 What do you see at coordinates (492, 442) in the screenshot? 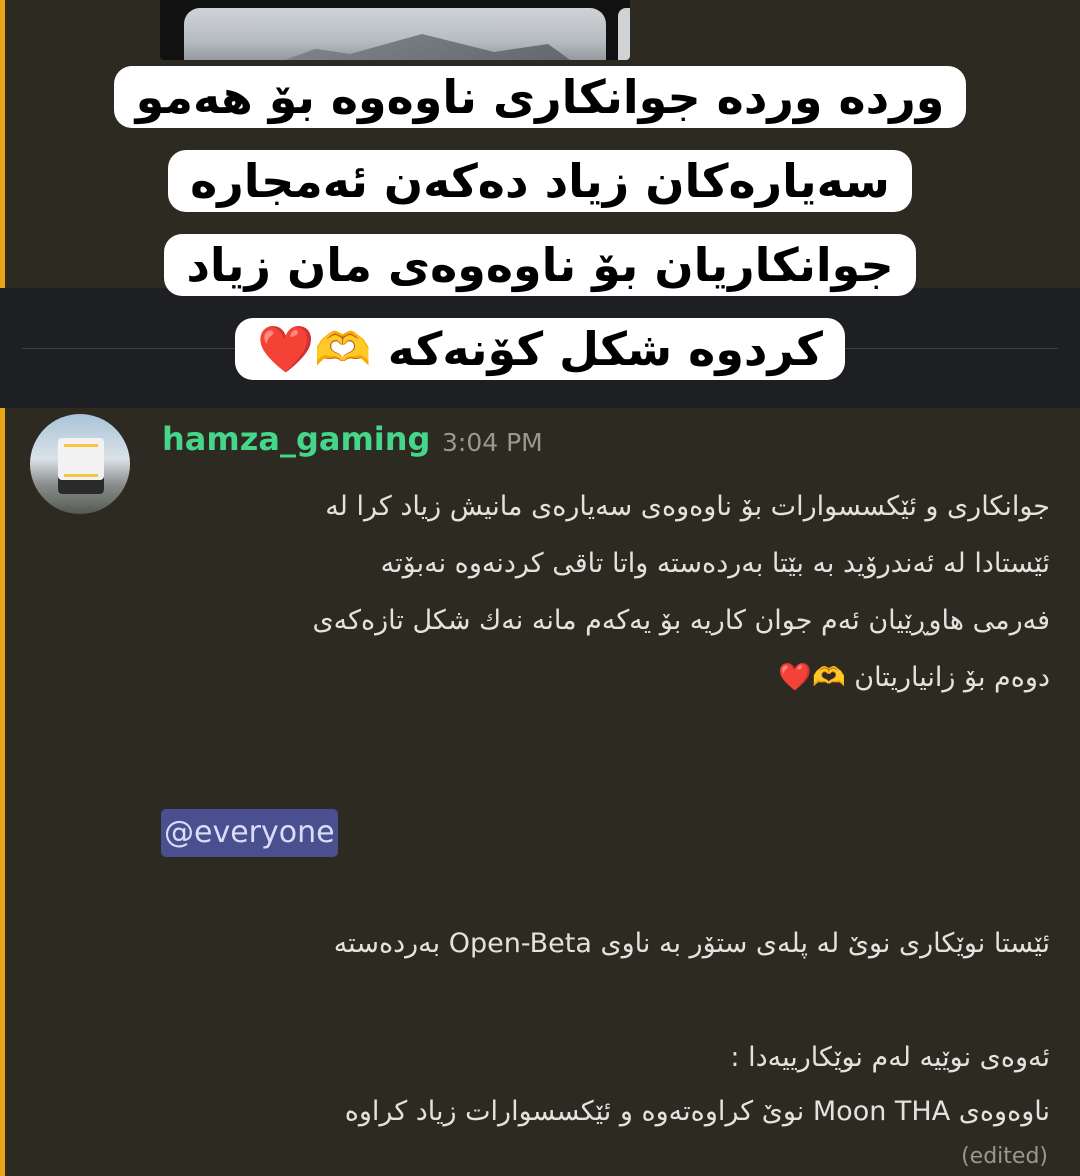
I see `message-timestamp: 3:04 PM` at bounding box center [492, 442].